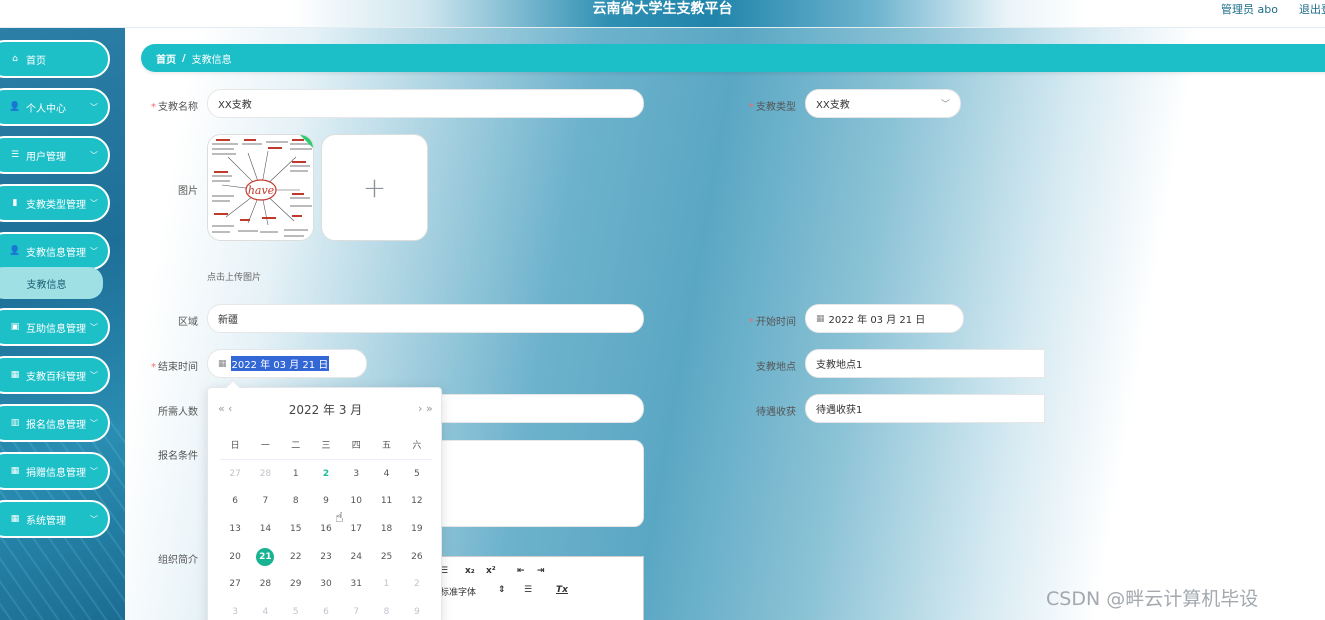 This screenshot has height=620, width=1325. Describe the element at coordinates (386, 557) in the screenshot. I see `date-cell: 25` at that location.